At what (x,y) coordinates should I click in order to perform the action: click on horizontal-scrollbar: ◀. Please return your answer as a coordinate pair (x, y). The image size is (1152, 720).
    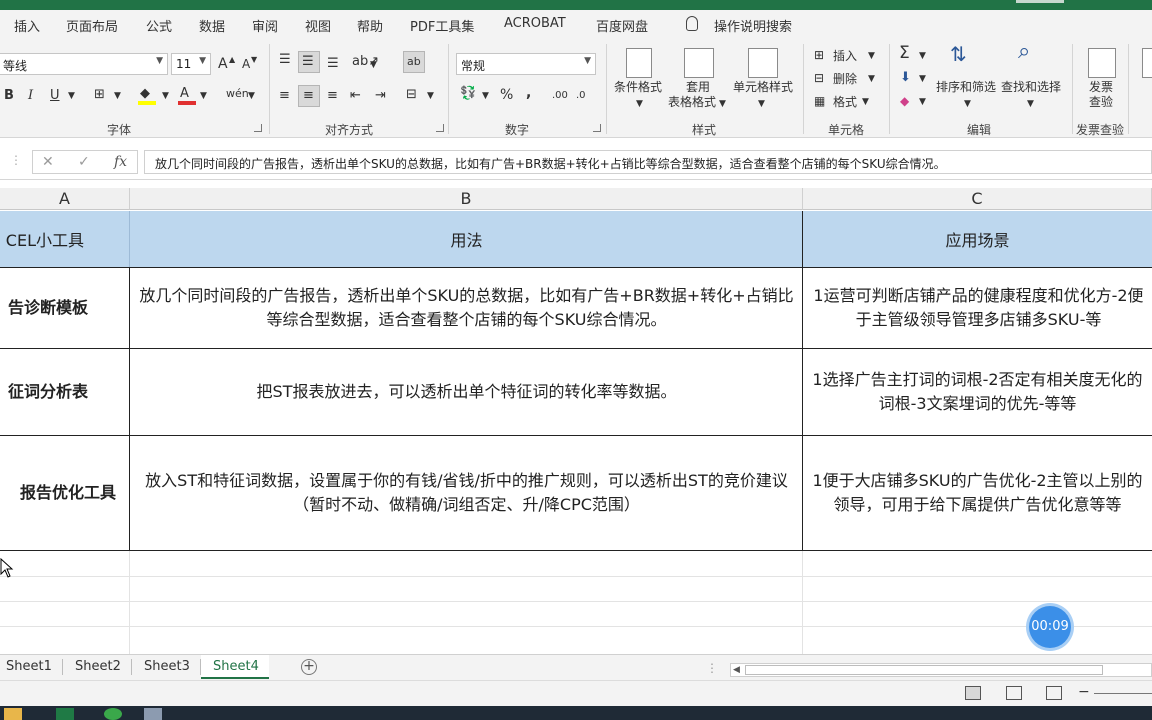
    Looking at the image, I should click on (941, 670).